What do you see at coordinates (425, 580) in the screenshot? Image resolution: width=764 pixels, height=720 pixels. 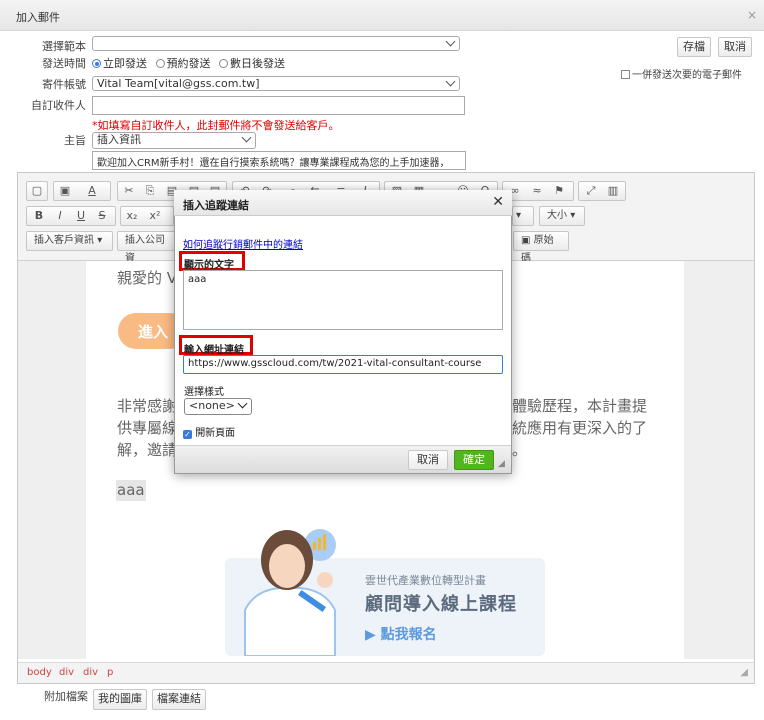 I see `banner-subtitle: 雲世代產業數位轉型計畫` at bounding box center [425, 580].